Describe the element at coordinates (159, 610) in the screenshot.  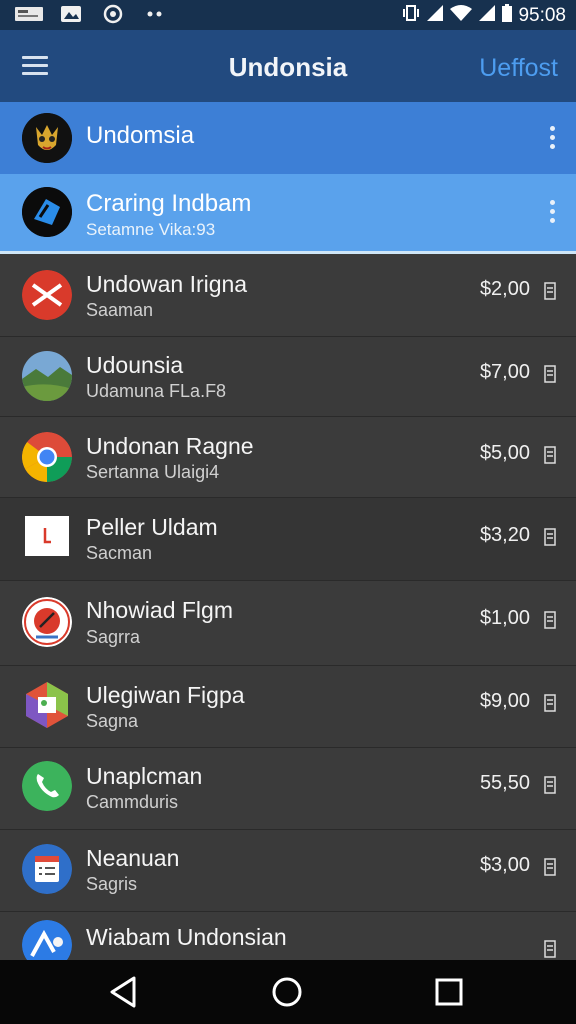
I see `list-item-title: Nhowiad Flgm` at that location.